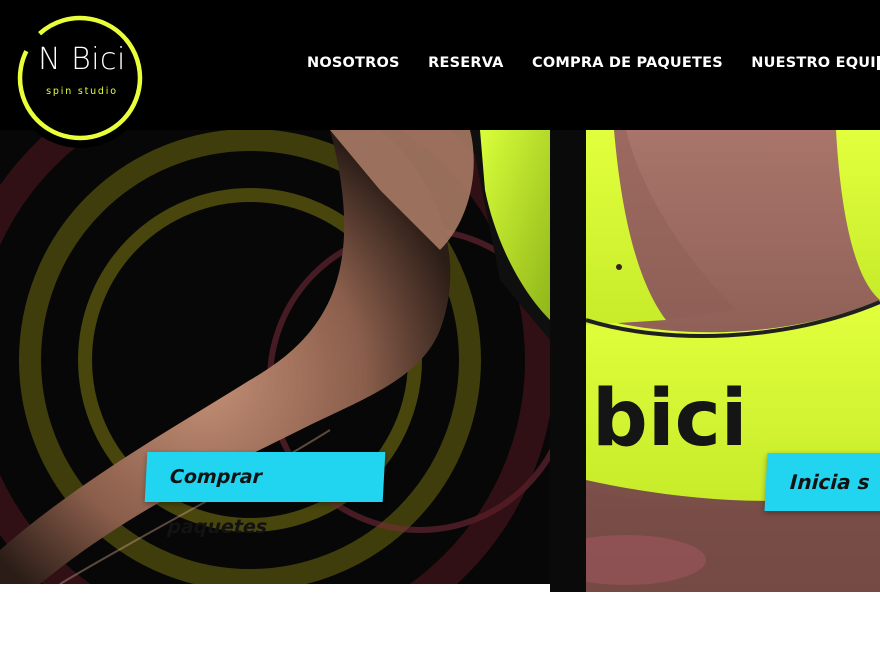  I want to click on nav-item-reserva: RESERVA, so click(465, 63).